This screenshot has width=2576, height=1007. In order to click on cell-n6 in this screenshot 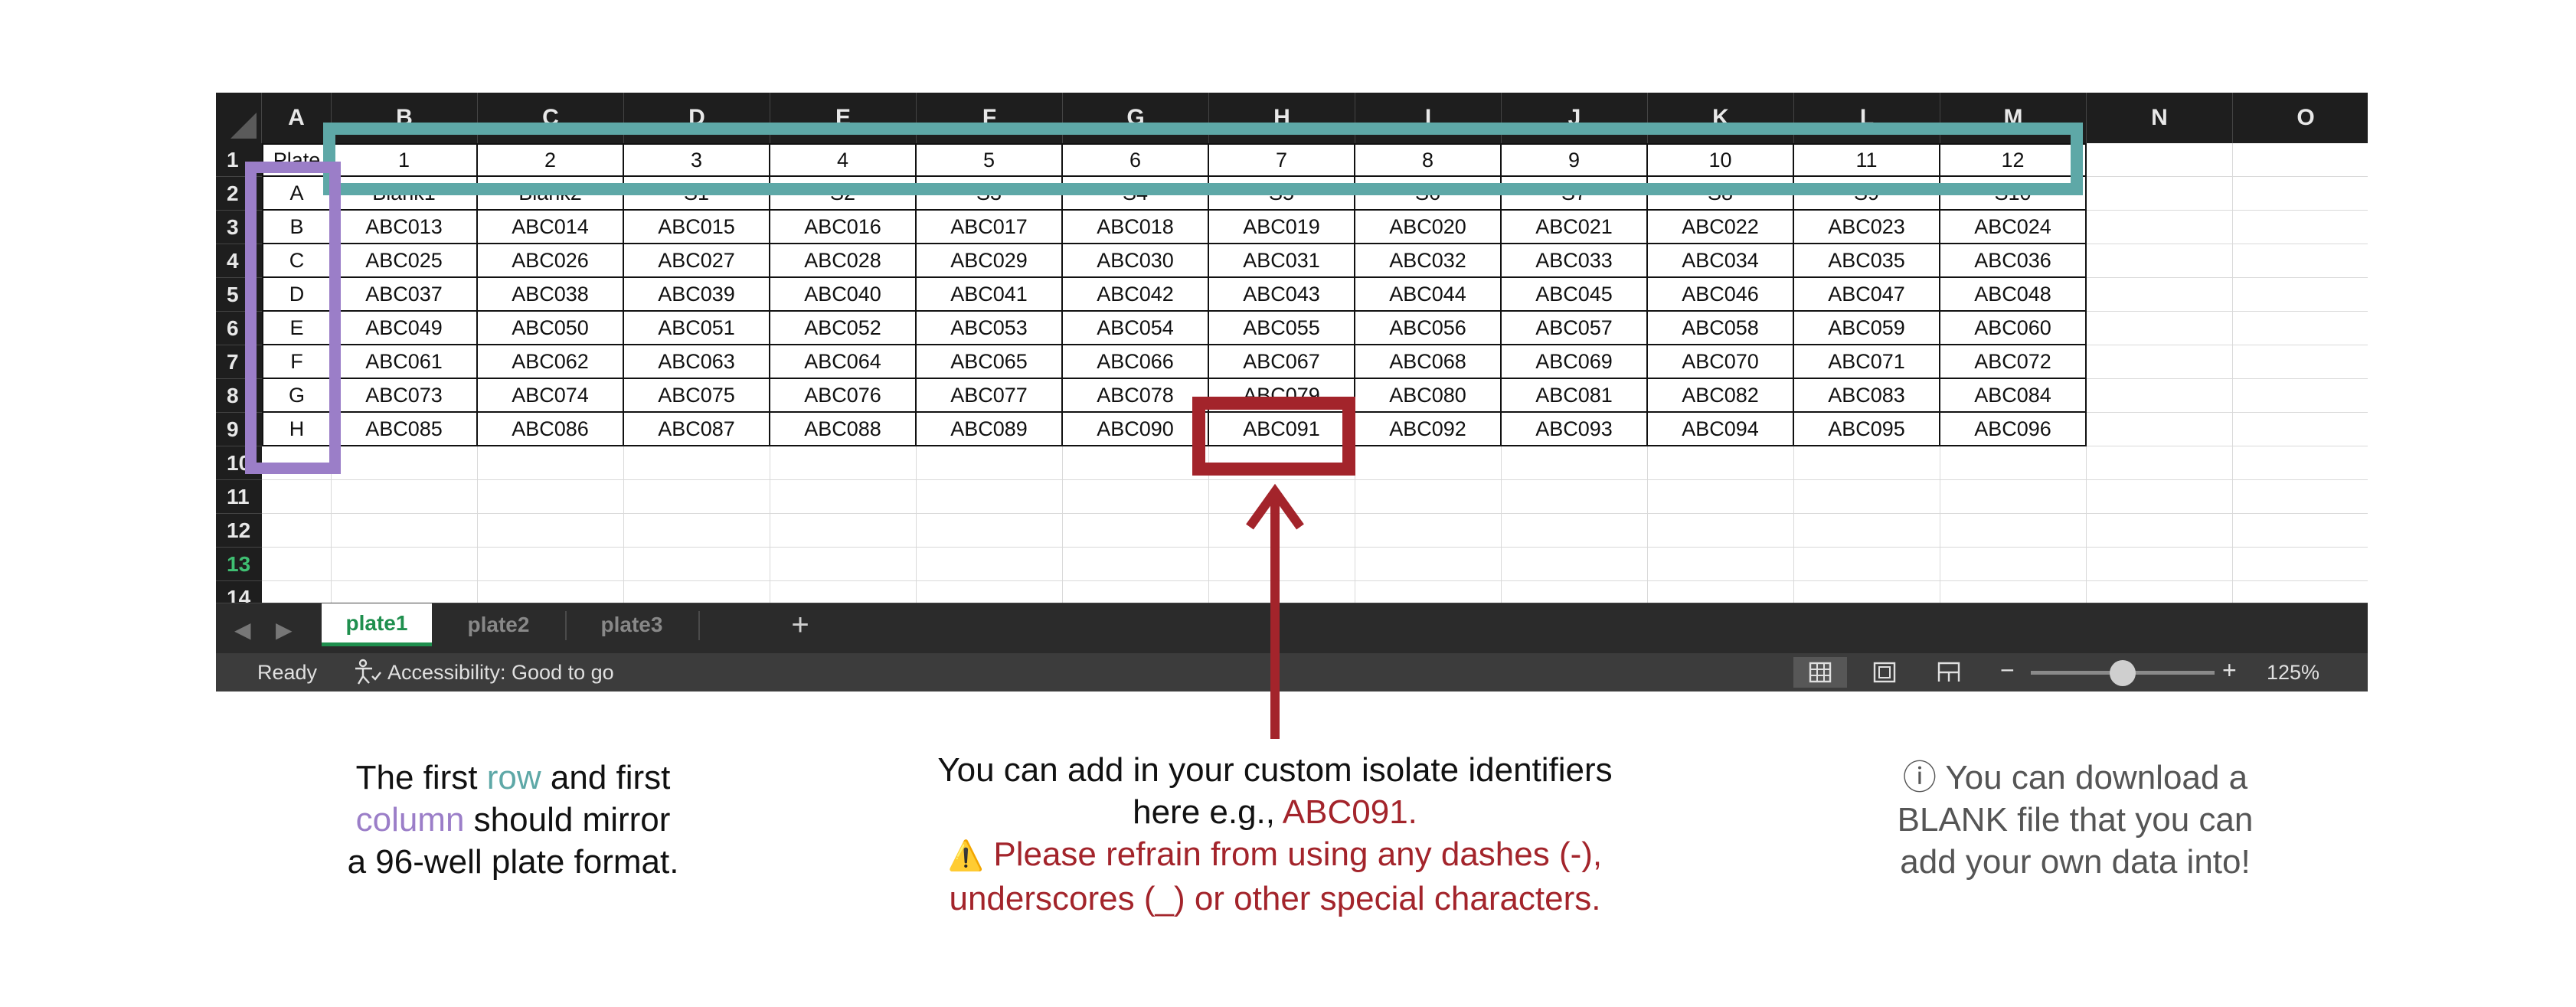, I will do `click(2160, 328)`.